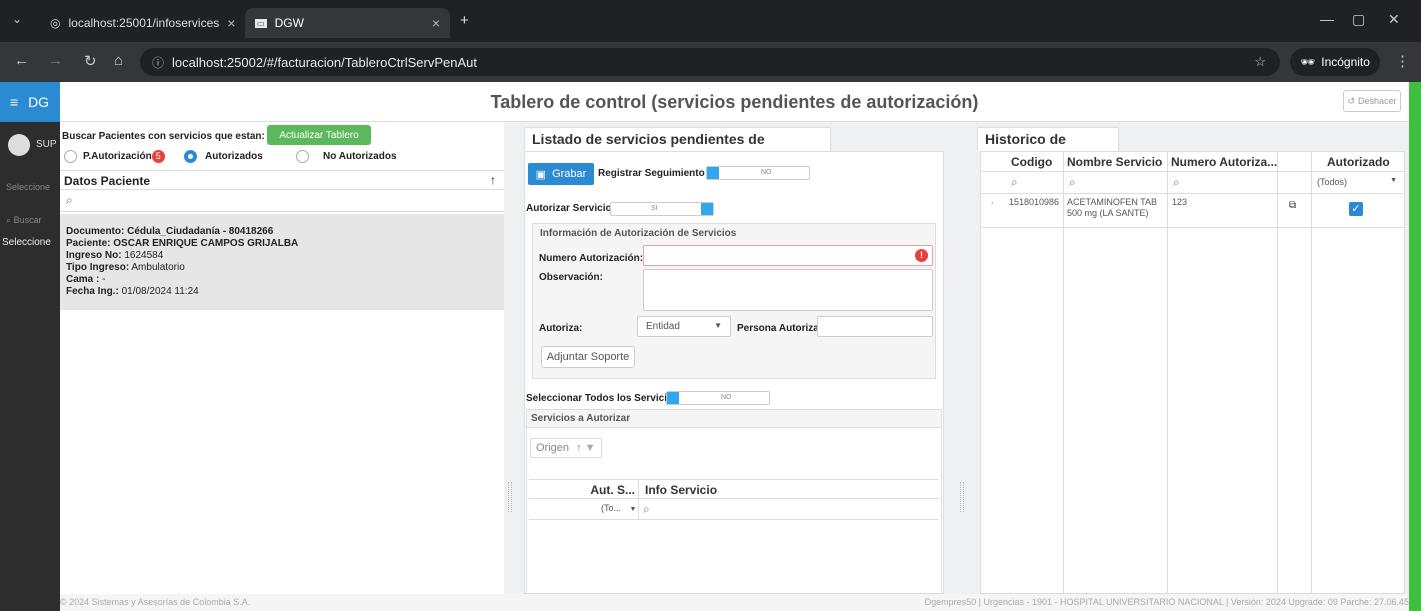 This screenshot has width=1421, height=611. What do you see at coordinates (638, 233) in the screenshot?
I see `auth-info-title: Información de Autorización de Servicios` at bounding box center [638, 233].